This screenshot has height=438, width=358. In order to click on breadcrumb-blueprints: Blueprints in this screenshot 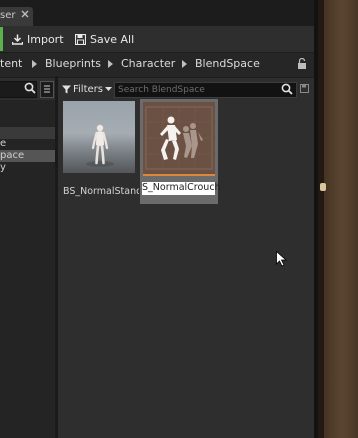, I will do `click(73, 63)`.